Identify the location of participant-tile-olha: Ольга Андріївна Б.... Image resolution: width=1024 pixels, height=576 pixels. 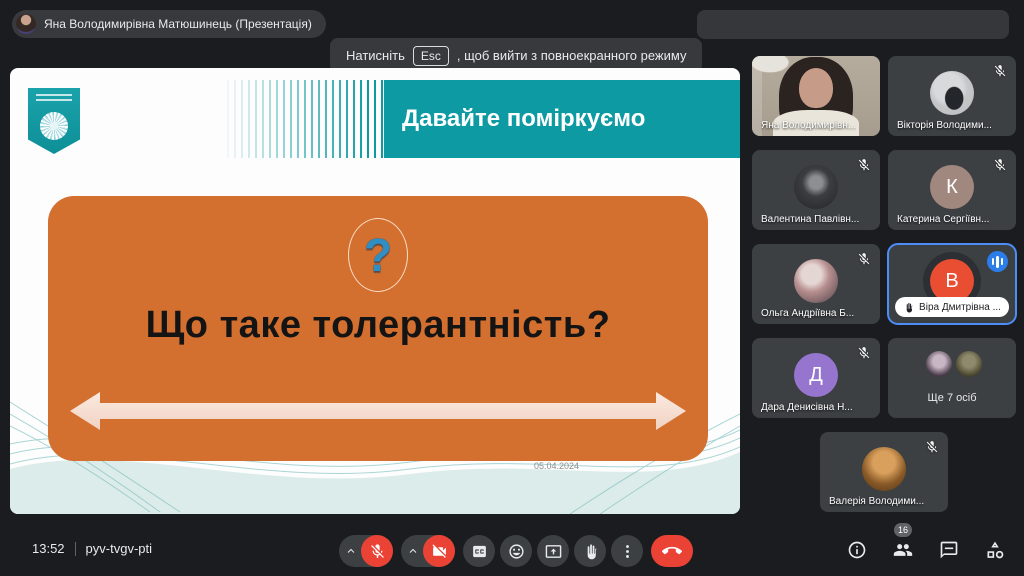
(816, 284).